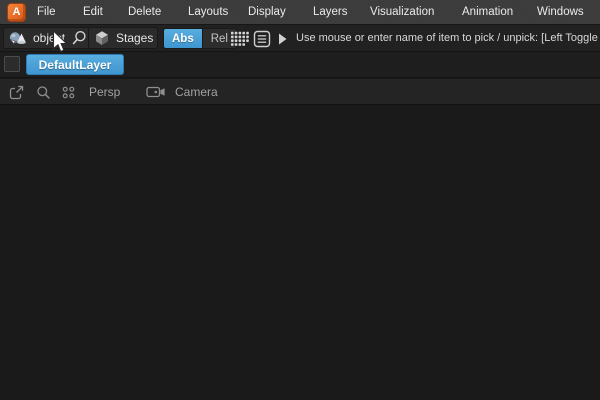 The width and height of the screenshot is (600, 400). I want to click on menu-item-layers: Layers, so click(330, 12).